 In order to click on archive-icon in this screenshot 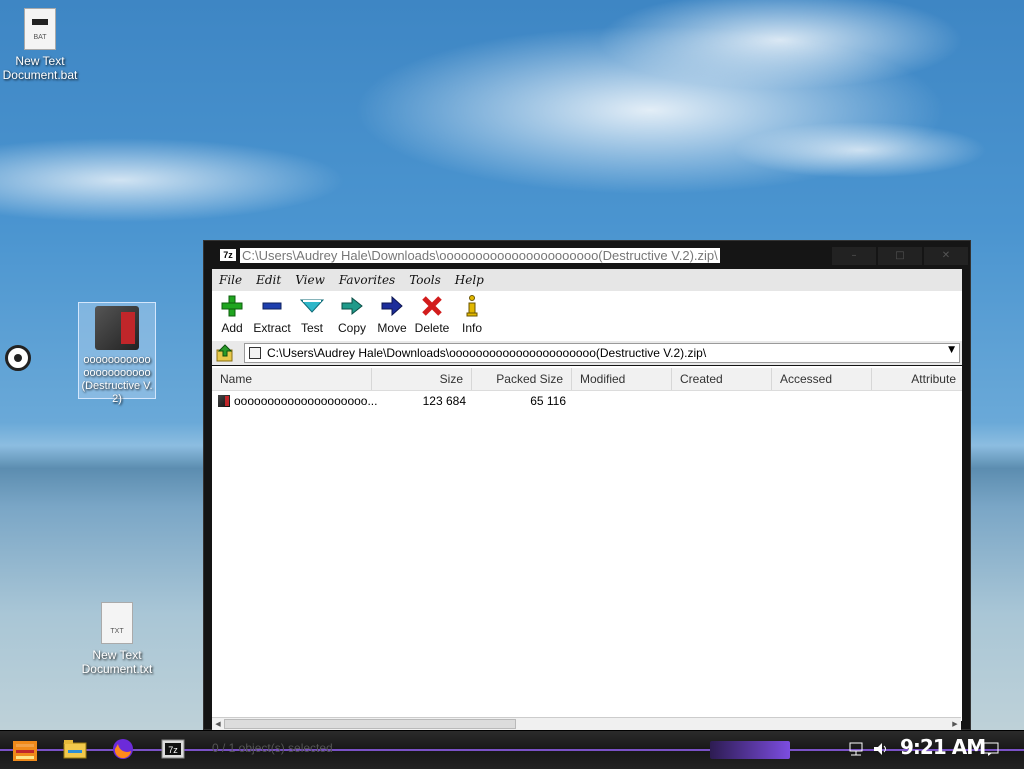, I will do `click(255, 353)`.